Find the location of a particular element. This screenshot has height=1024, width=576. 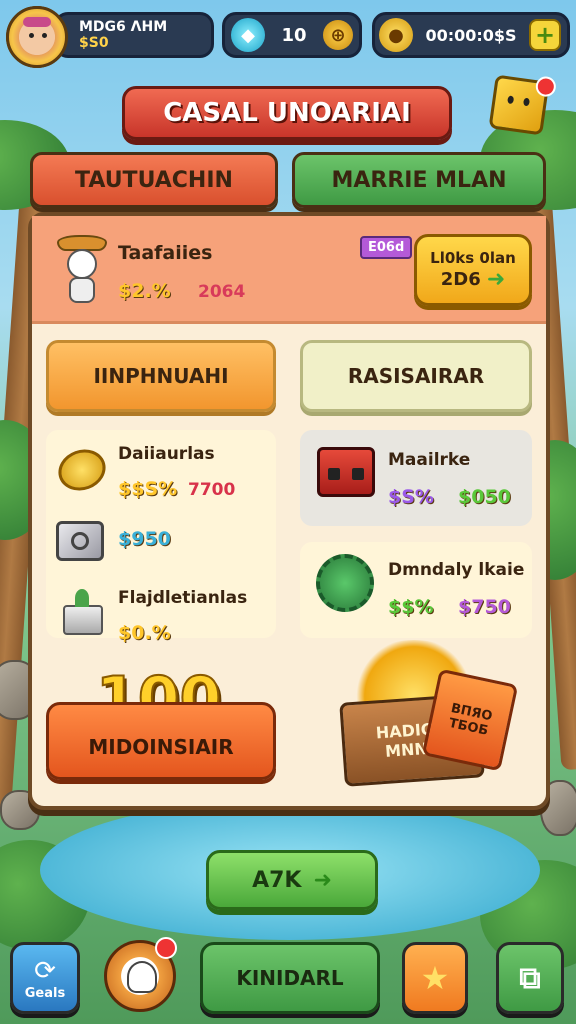

item-price: $S% is located at coordinates (411, 497).